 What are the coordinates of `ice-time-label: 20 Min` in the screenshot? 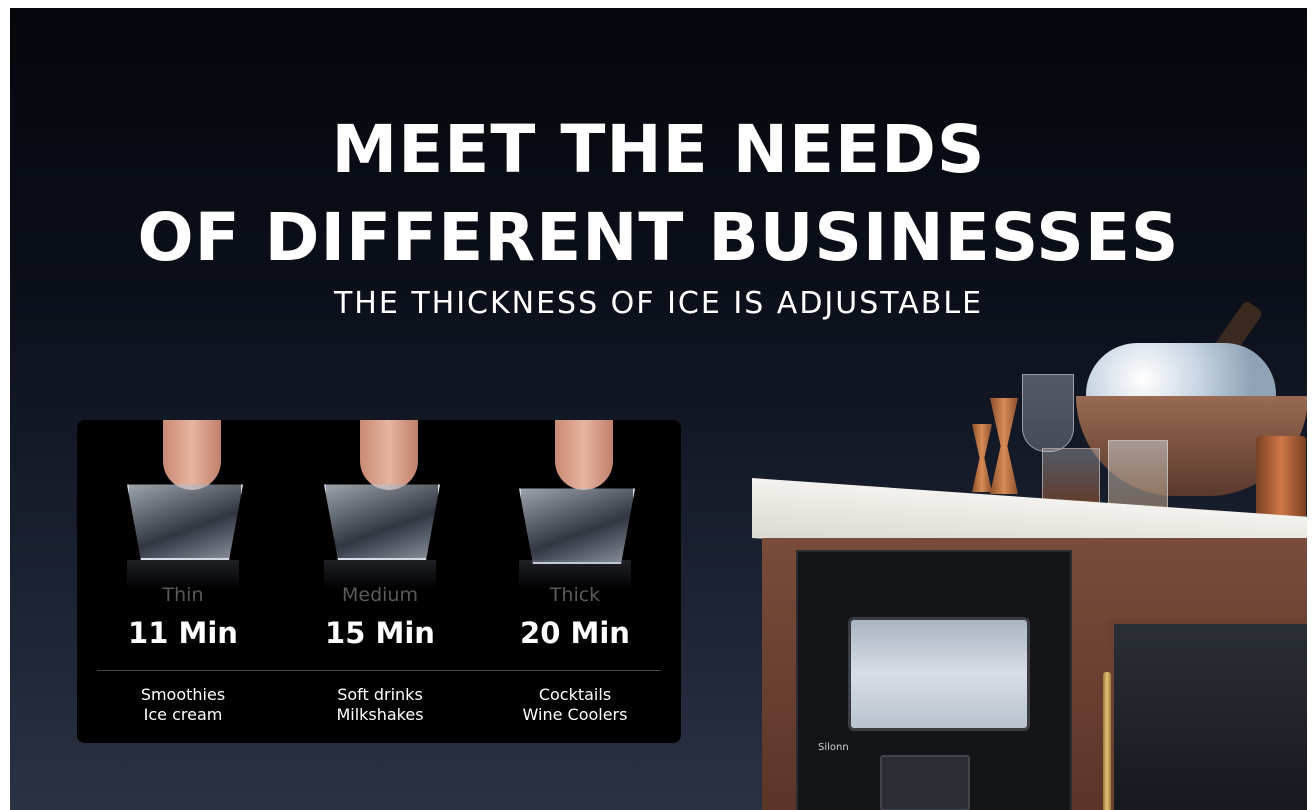 It's located at (575, 633).